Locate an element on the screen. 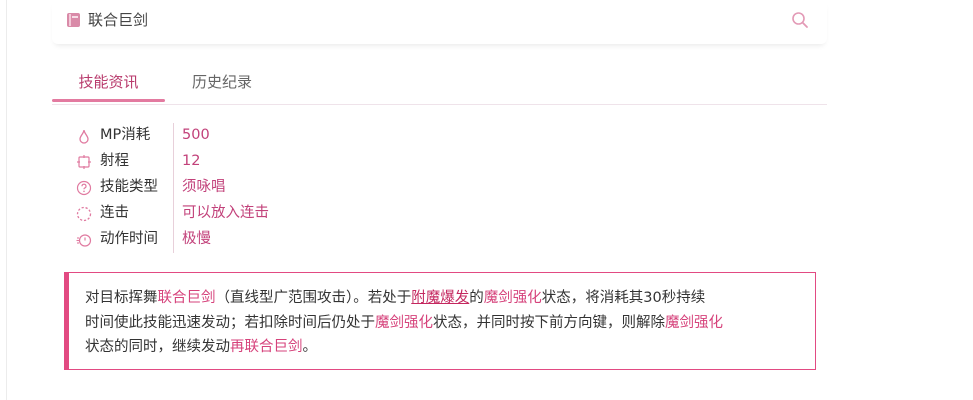  description-text: （直线型广范围攻击）。若处于 is located at coordinates (313, 298).